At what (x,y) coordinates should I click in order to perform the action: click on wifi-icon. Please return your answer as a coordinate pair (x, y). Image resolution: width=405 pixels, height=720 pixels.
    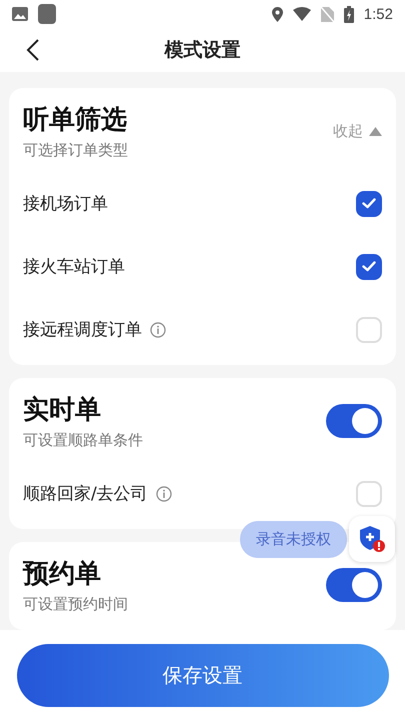
    Looking at the image, I should click on (301, 14).